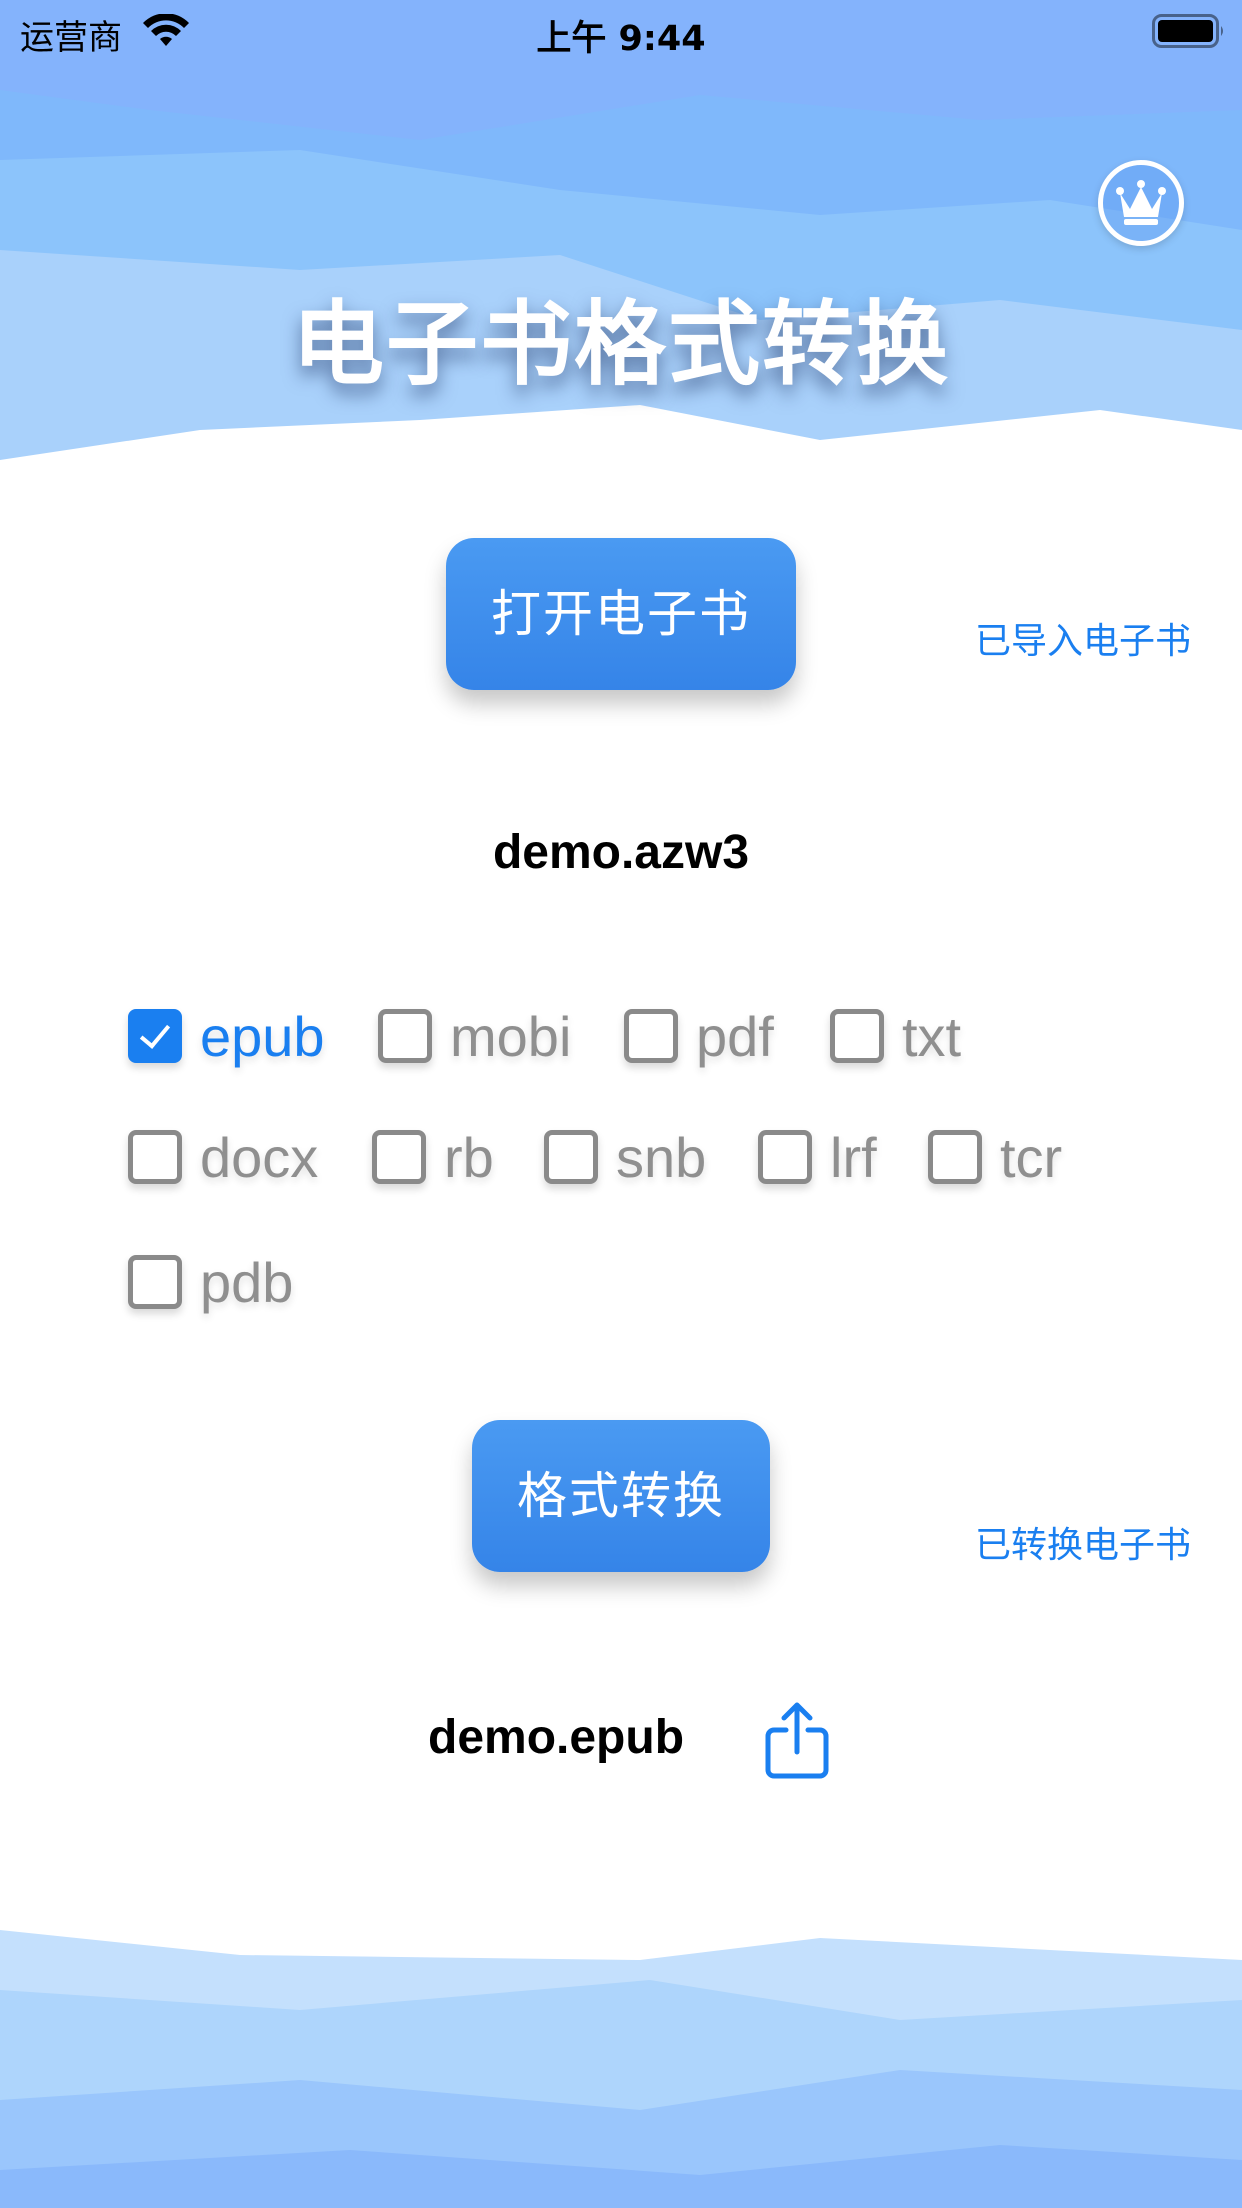  What do you see at coordinates (895, 1036) in the screenshot?
I see `format-option-txt: txt` at bounding box center [895, 1036].